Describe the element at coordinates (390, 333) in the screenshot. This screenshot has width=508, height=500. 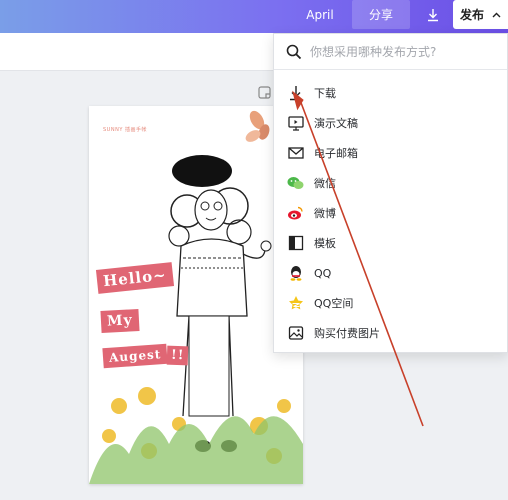
I see `menu-item-buy-images: 购买付费图片` at that location.